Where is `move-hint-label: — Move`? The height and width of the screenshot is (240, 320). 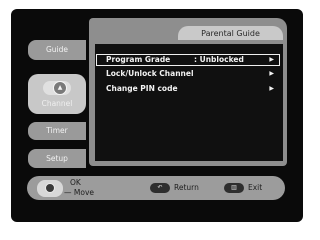
move-hint-label: — Move is located at coordinates (79, 192).